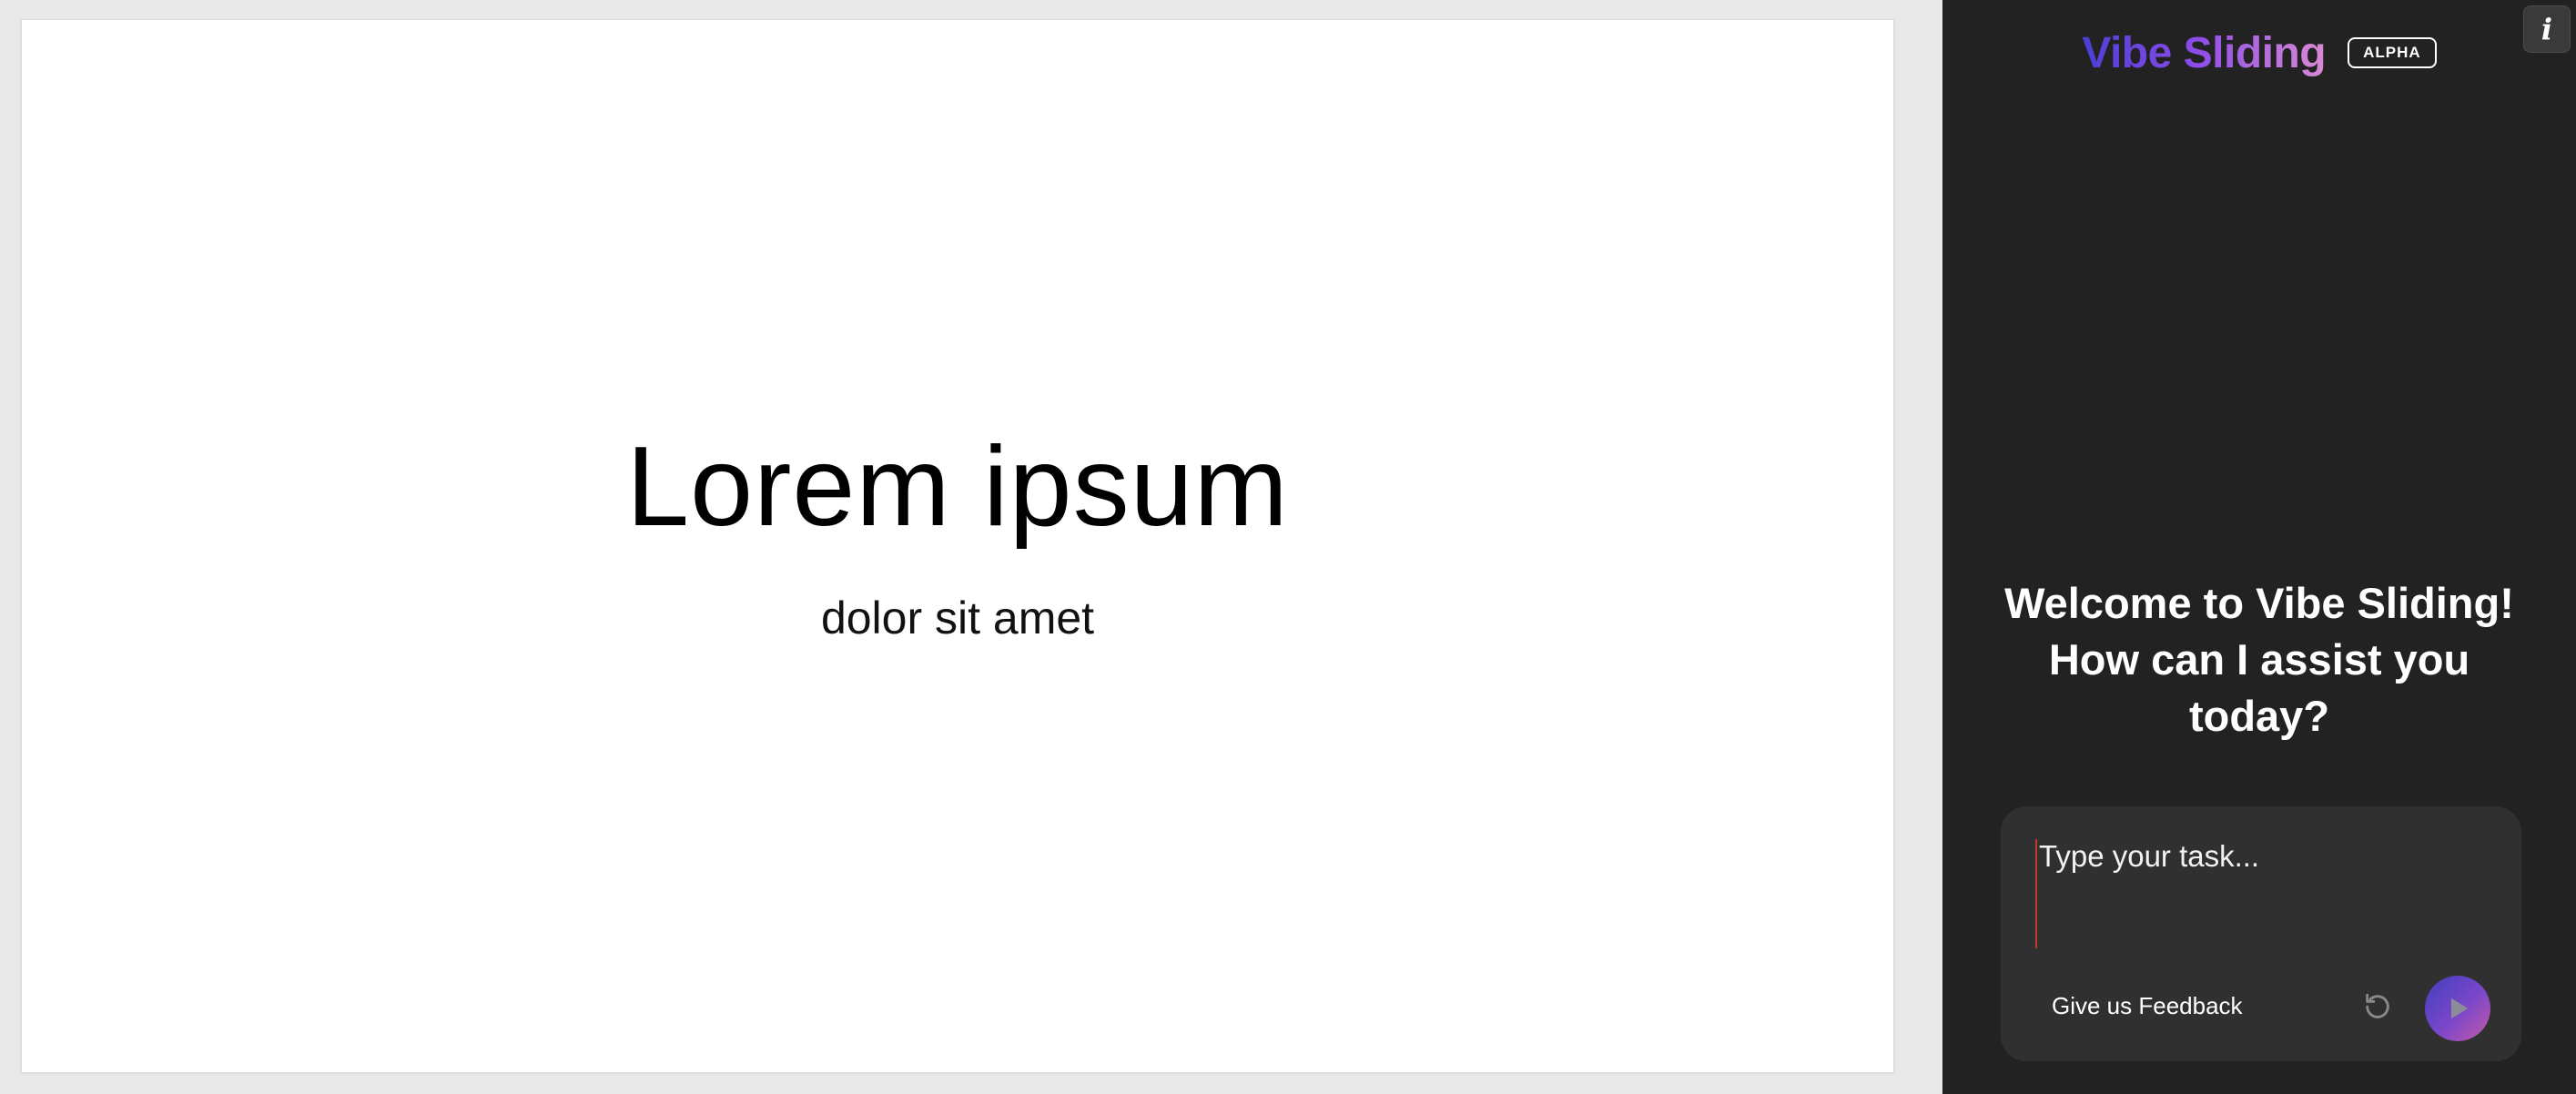 This screenshot has height=1094, width=2576. What do you see at coordinates (2259, 716) in the screenshot?
I see `welcome-line: today?` at bounding box center [2259, 716].